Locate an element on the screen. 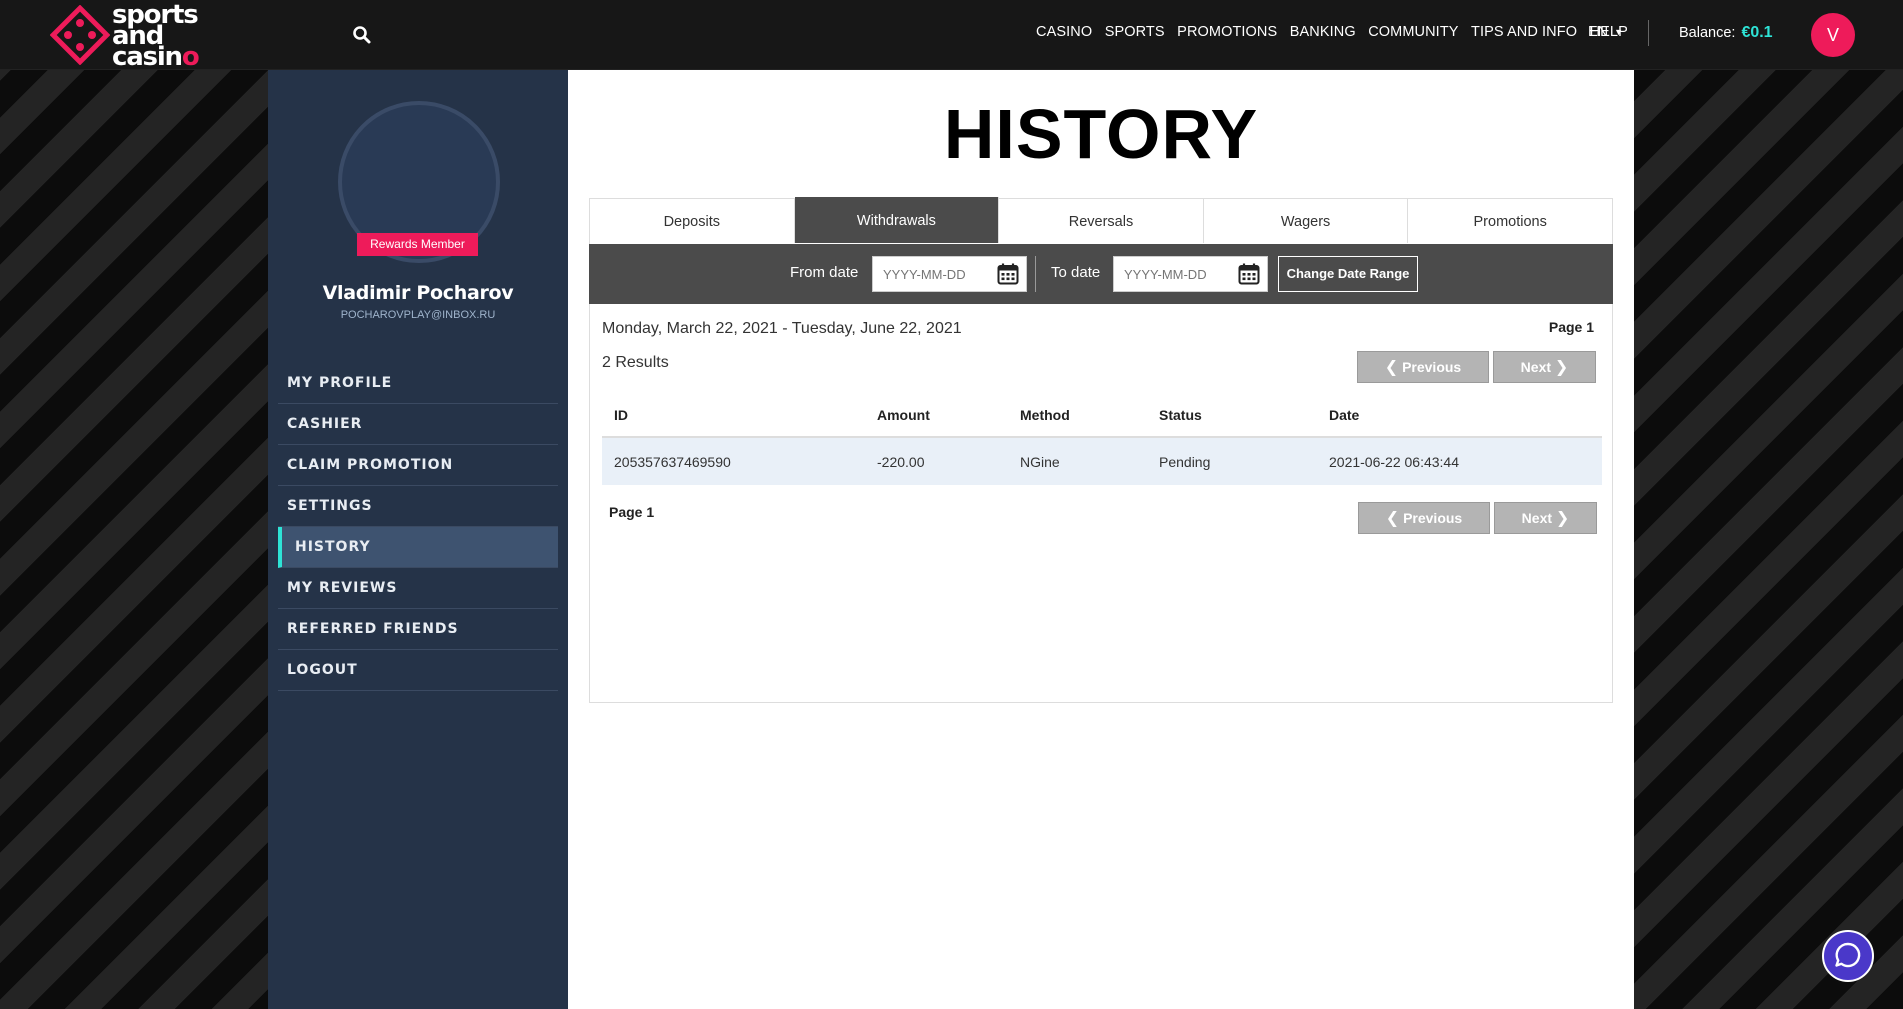  sidebar-item-my-reviews: MY REVIEWS is located at coordinates (418, 588).